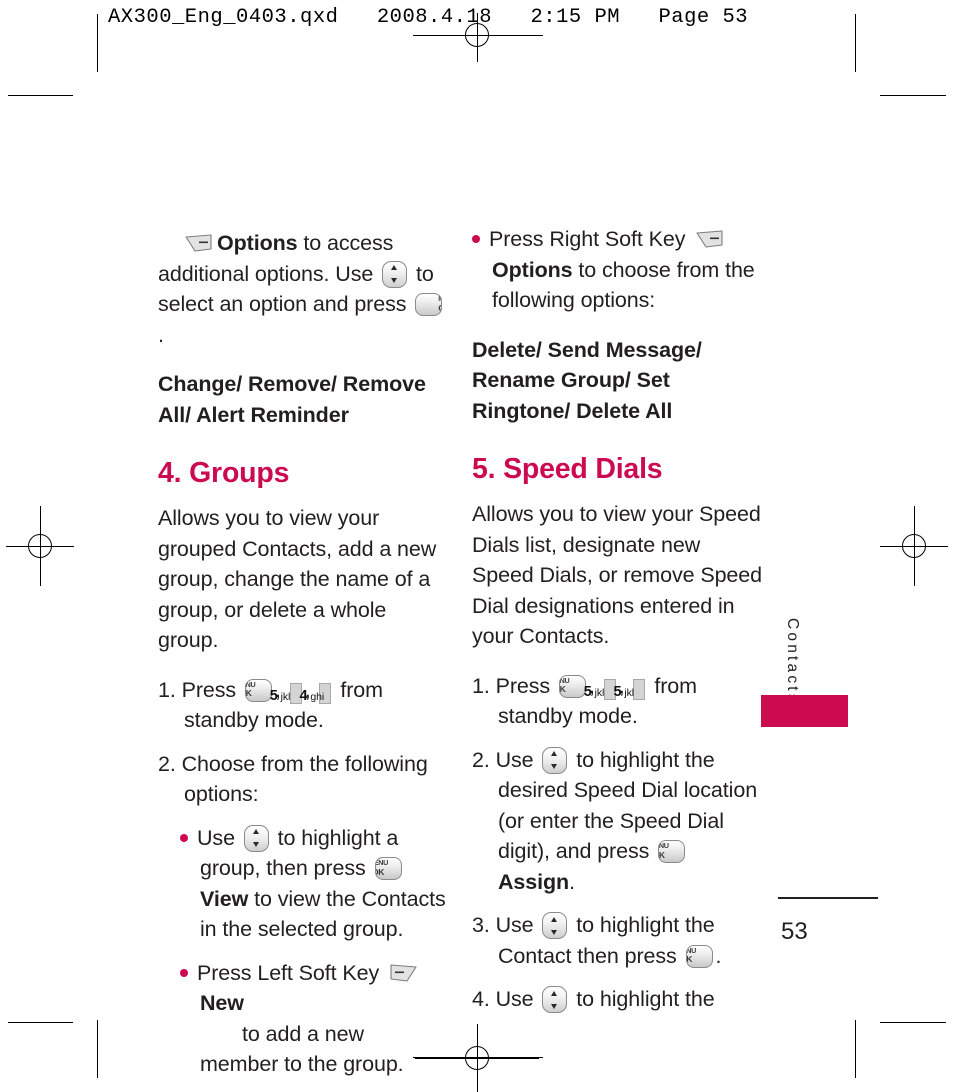 This screenshot has width=954, height=1092. I want to click on step-number: 4., so click(481, 999).